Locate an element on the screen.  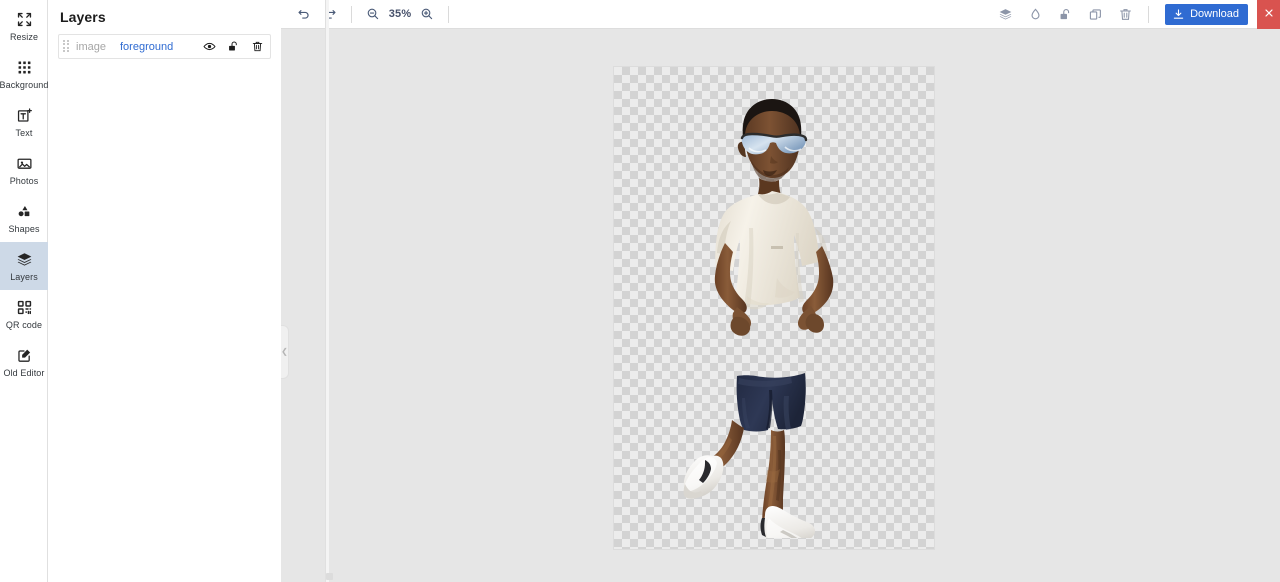
close-button is located at coordinates (1268, 14).